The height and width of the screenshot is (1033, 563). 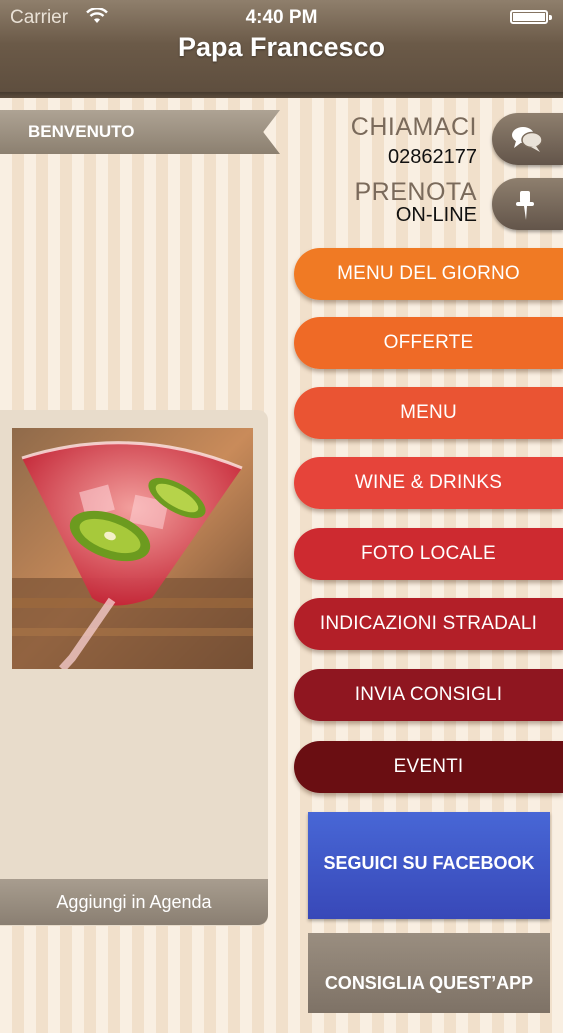 What do you see at coordinates (413, 127) in the screenshot?
I see `call-label: CHIAMACI` at bounding box center [413, 127].